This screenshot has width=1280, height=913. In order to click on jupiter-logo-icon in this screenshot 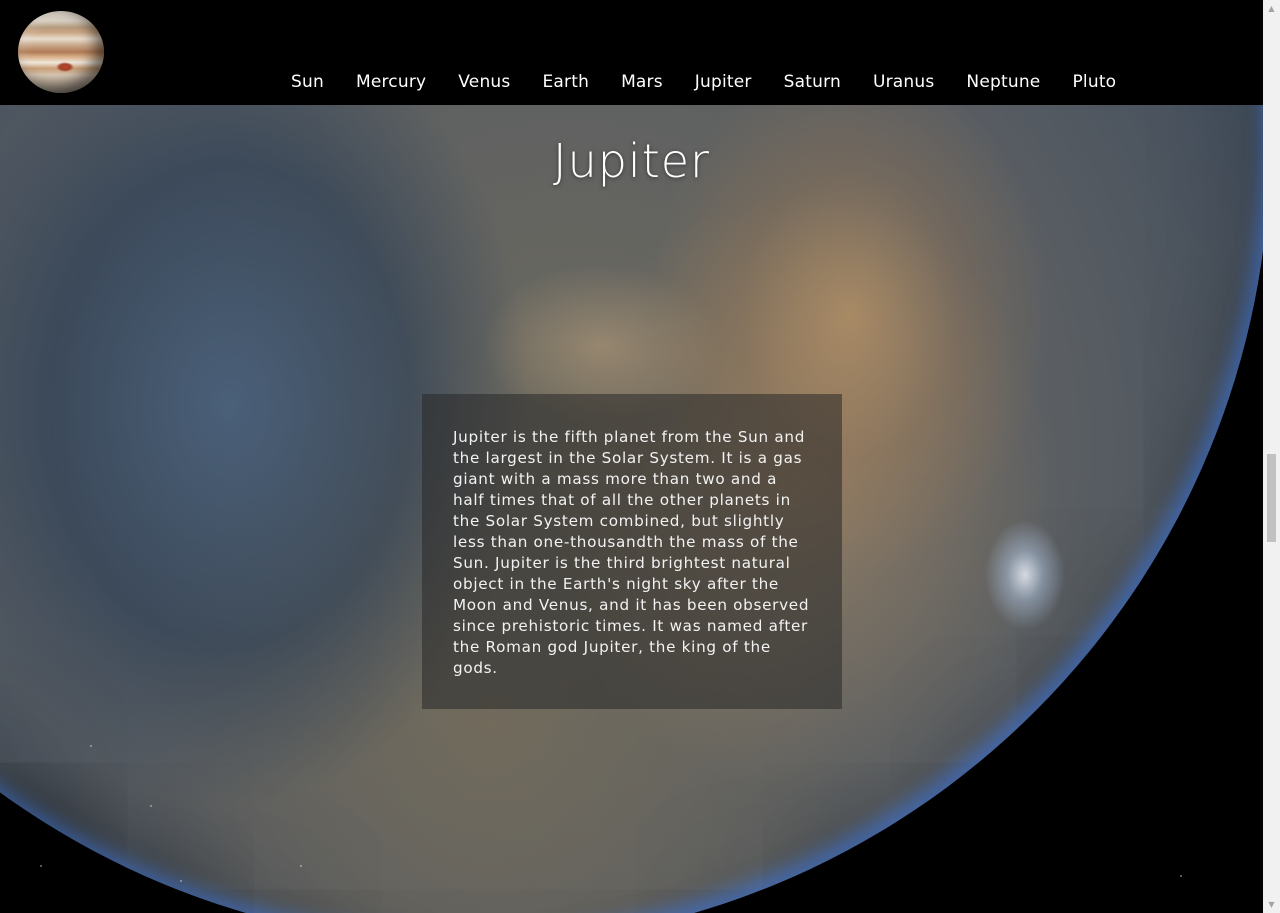, I will do `click(61, 52)`.